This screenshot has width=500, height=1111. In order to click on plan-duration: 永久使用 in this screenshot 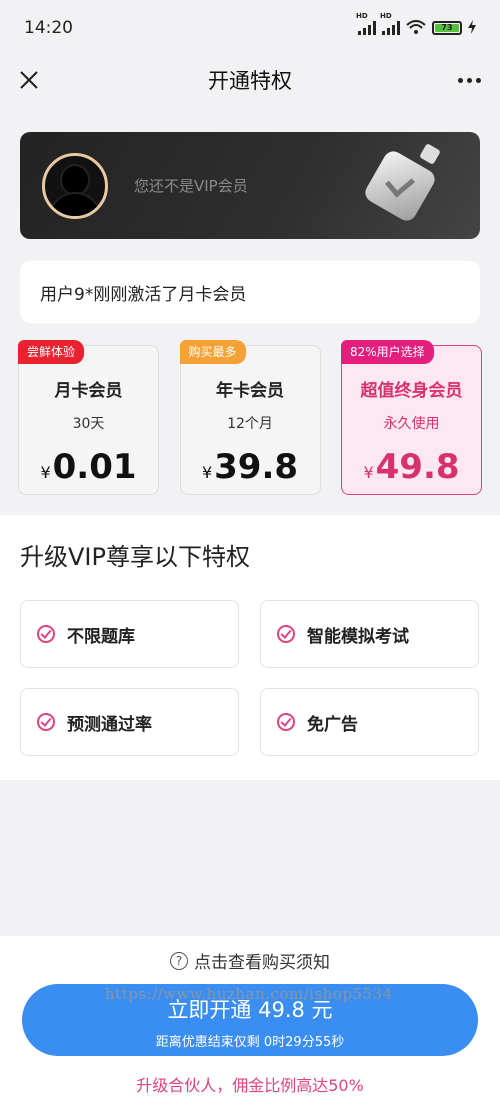, I will do `click(411, 424)`.